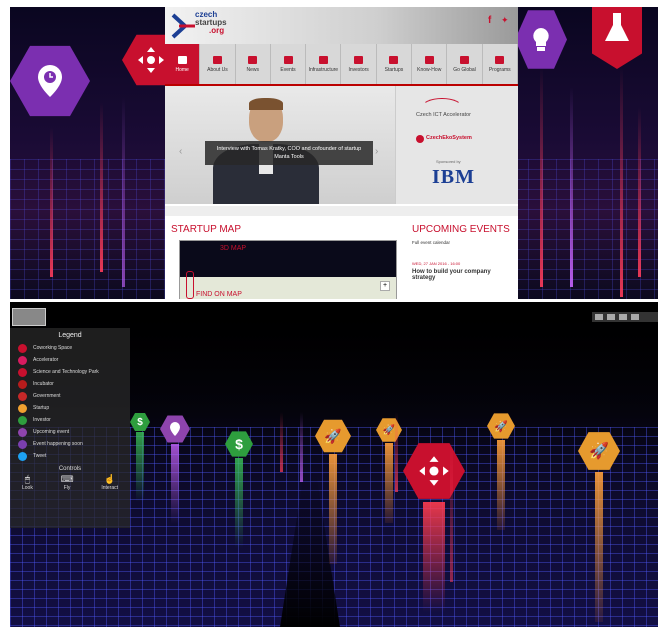 This screenshot has width=658, height=627. Describe the element at coordinates (211, 23) in the screenshot. I see `site-logo: czech startups .org` at that location.